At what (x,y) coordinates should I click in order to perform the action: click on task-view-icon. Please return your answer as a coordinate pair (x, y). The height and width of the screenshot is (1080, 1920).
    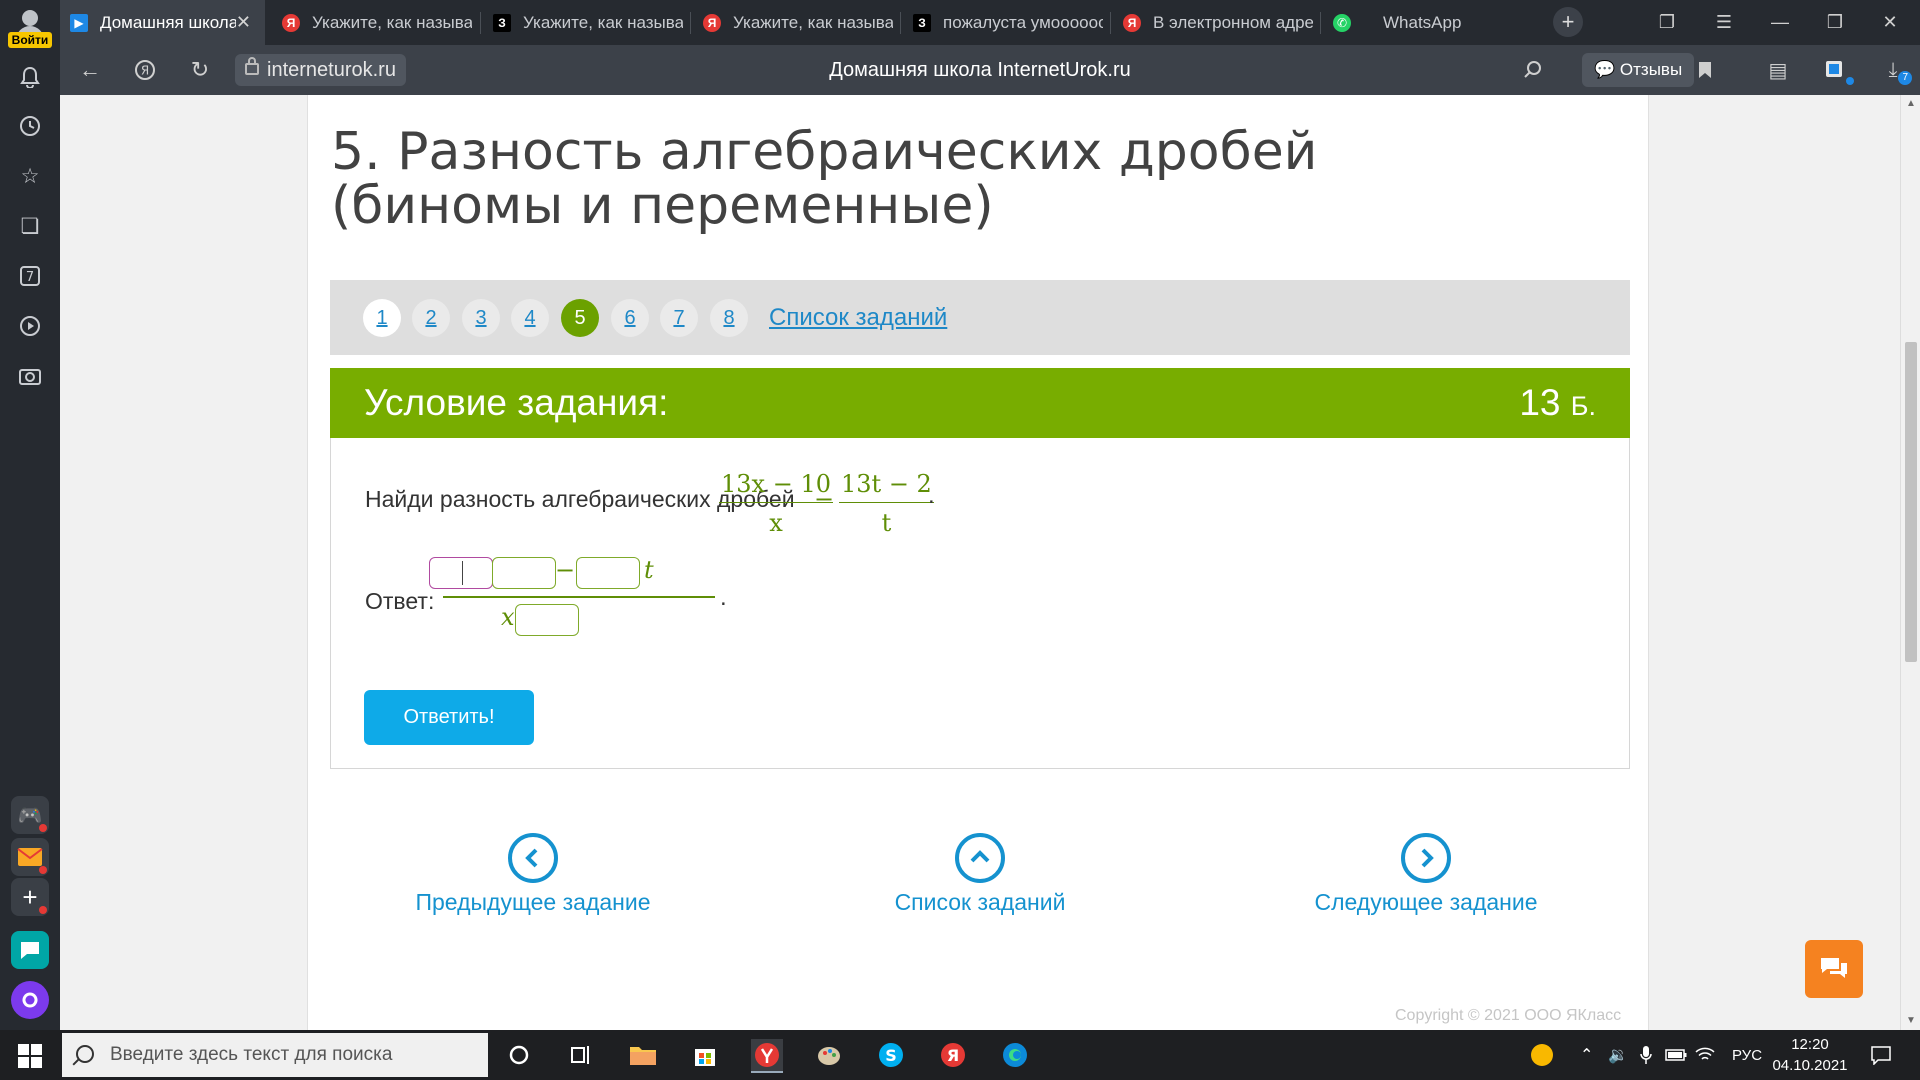
    Looking at the image, I should click on (581, 1055).